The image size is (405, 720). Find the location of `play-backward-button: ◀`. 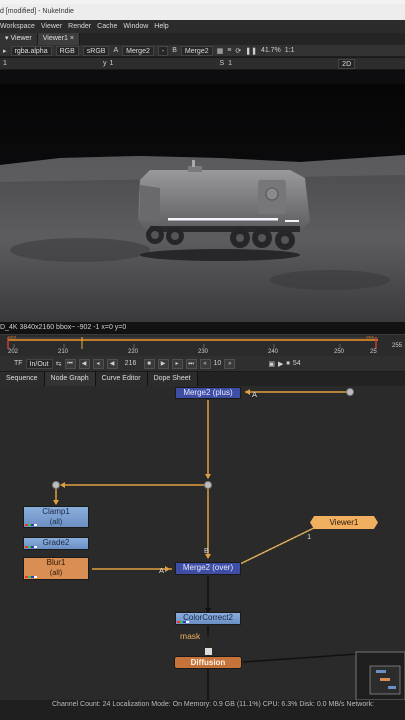

play-backward-button: ◀ is located at coordinates (112, 363).